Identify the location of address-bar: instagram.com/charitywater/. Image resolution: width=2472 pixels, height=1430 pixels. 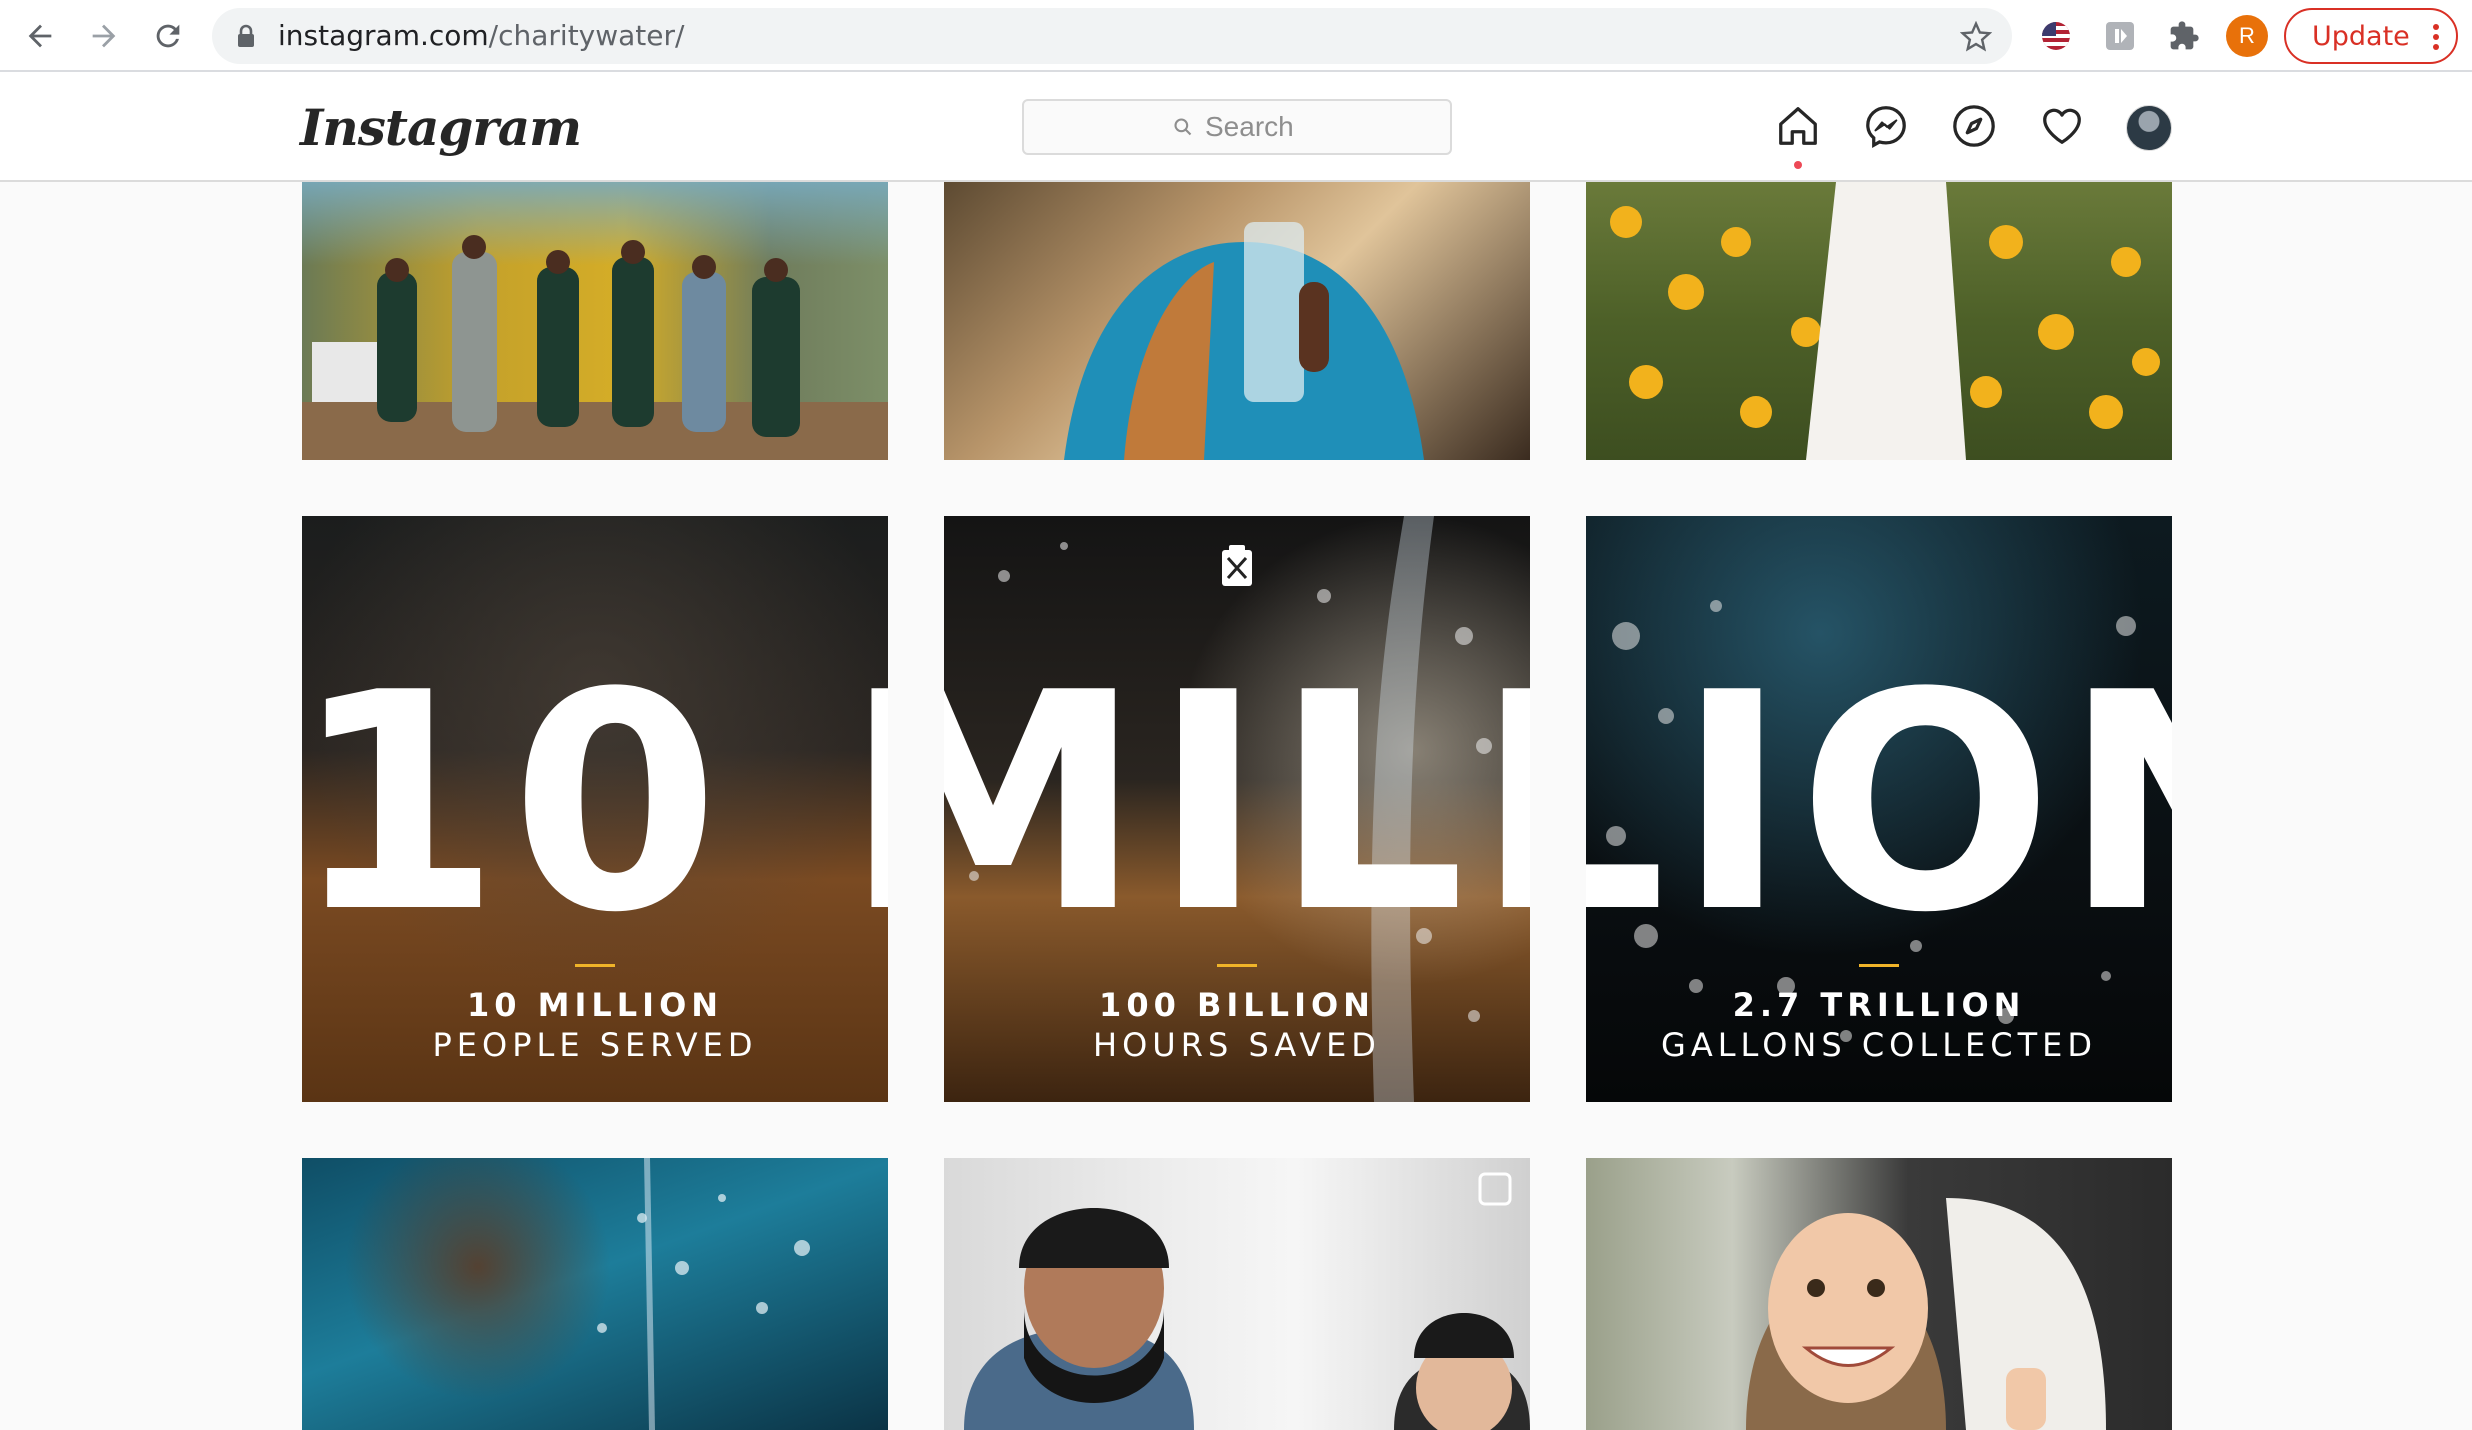
(1112, 36).